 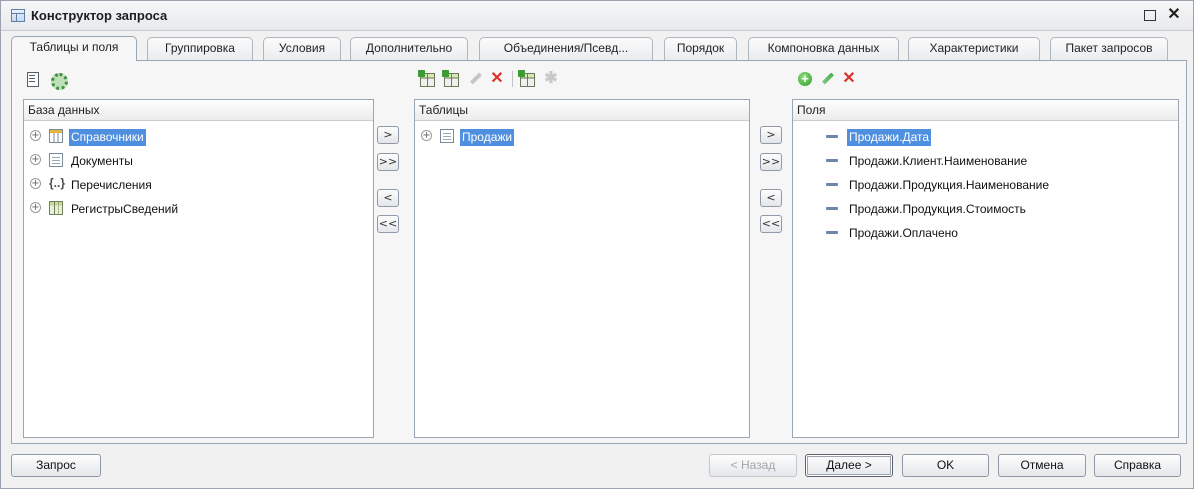 I want to click on edit-icon, so click(x=475, y=79).